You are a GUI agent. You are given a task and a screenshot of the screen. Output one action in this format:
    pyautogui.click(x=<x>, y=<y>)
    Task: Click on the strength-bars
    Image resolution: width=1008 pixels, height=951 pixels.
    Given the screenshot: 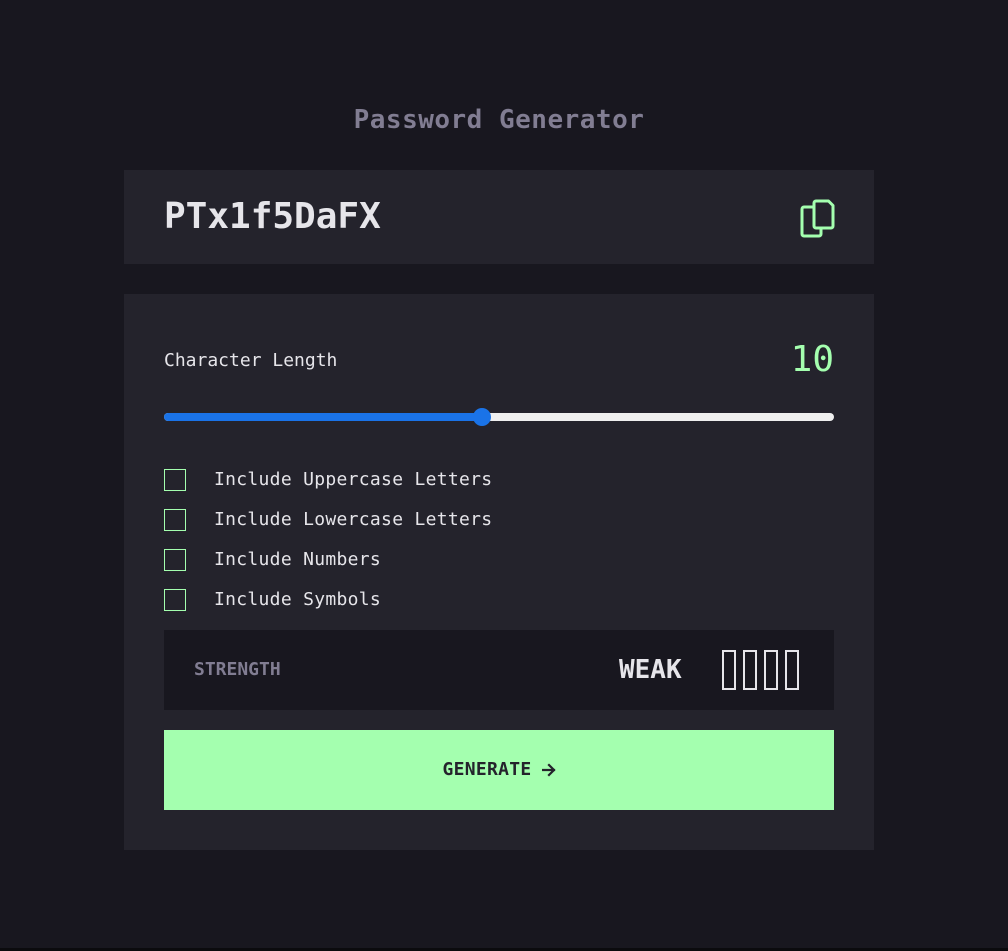 What is the action you would take?
    pyautogui.click(x=760, y=670)
    